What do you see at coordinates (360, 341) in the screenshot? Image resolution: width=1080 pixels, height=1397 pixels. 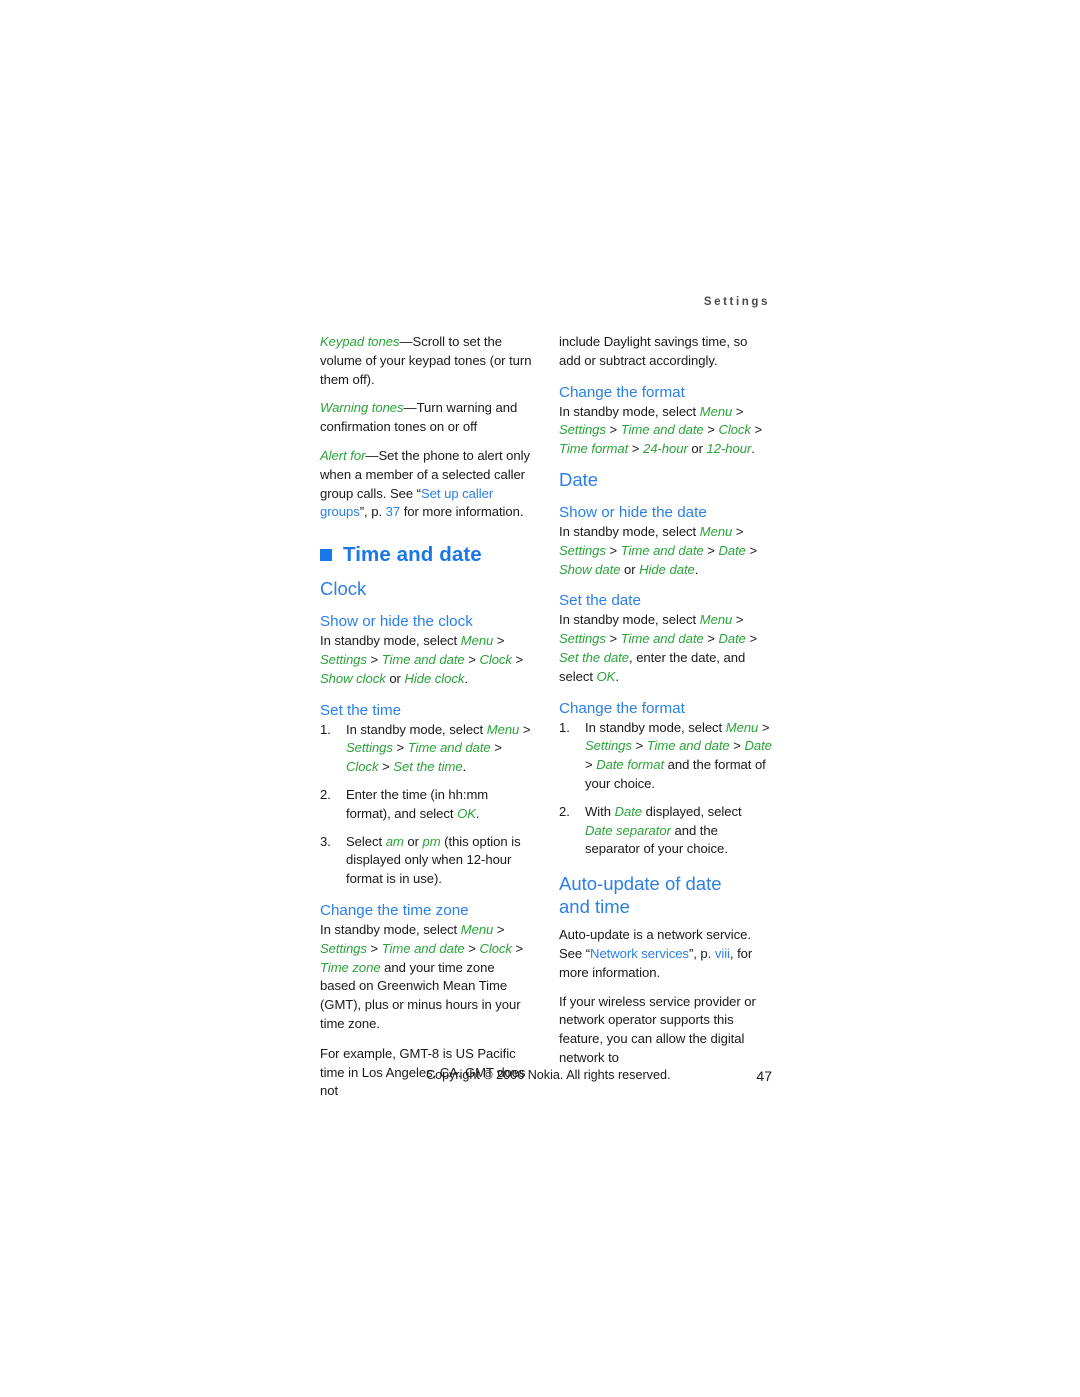 I see `term-keypad-tones: Keypad tones` at bounding box center [360, 341].